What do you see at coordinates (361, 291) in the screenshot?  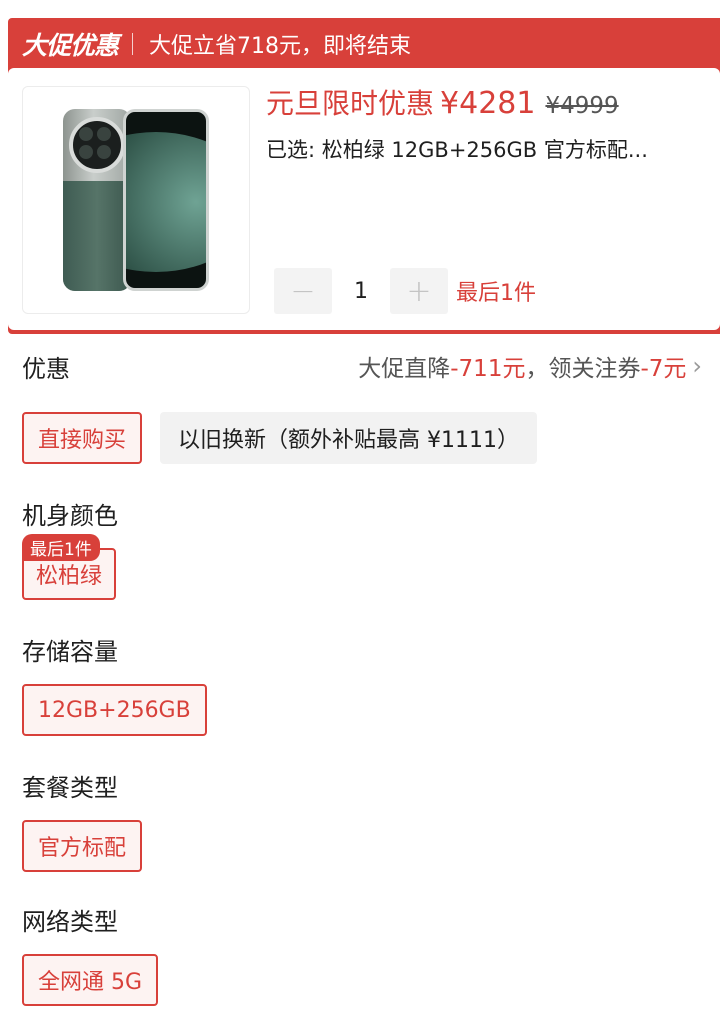 I see `quantity-value: 1` at bounding box center [361, 291].